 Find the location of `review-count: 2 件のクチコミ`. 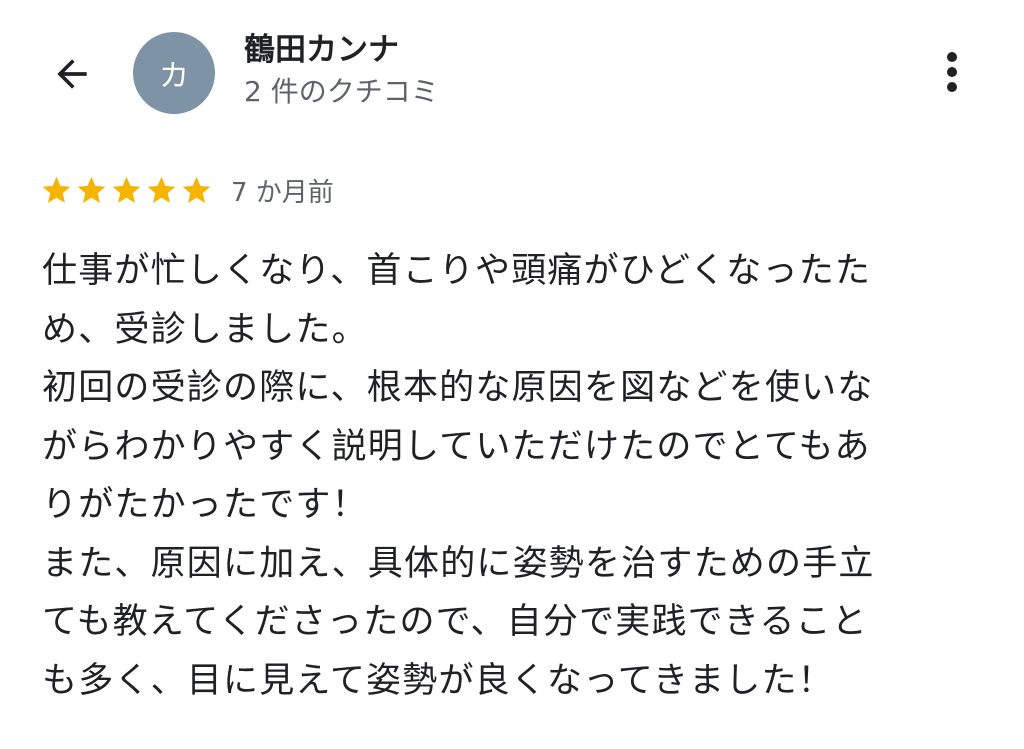

review-count: 2 件のクチコミ is located at coordinates (341, 91).